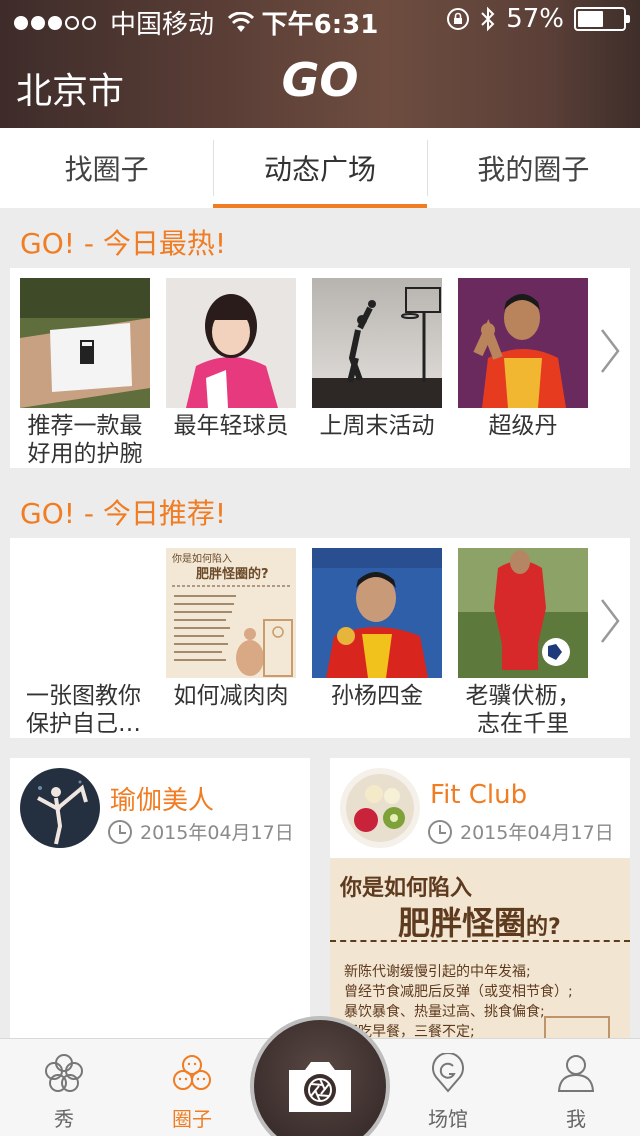 The image size is (640, 1136). What do you see at coordinates (535, 19) in the screenshot?
I see `battery-percent: 57%` at bounding box center [535, 19].